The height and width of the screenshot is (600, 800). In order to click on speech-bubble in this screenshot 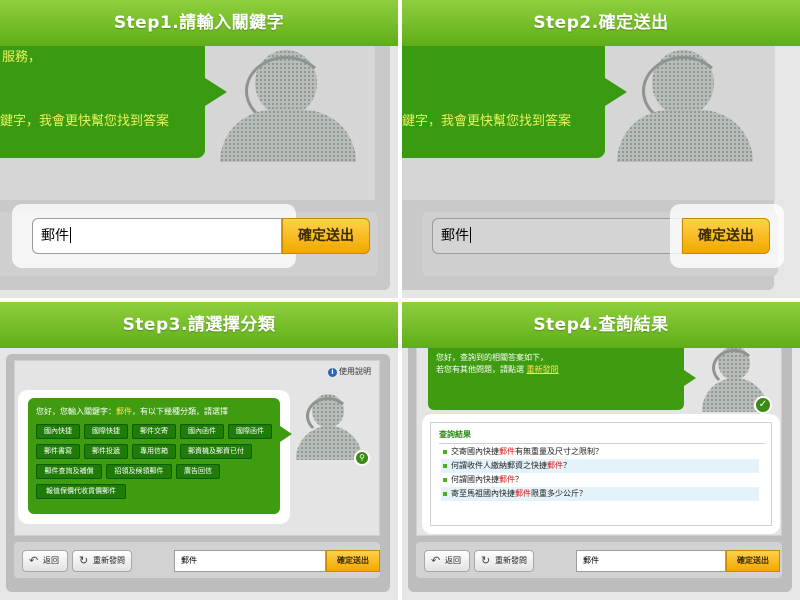, I will do `click(503, 99)`.